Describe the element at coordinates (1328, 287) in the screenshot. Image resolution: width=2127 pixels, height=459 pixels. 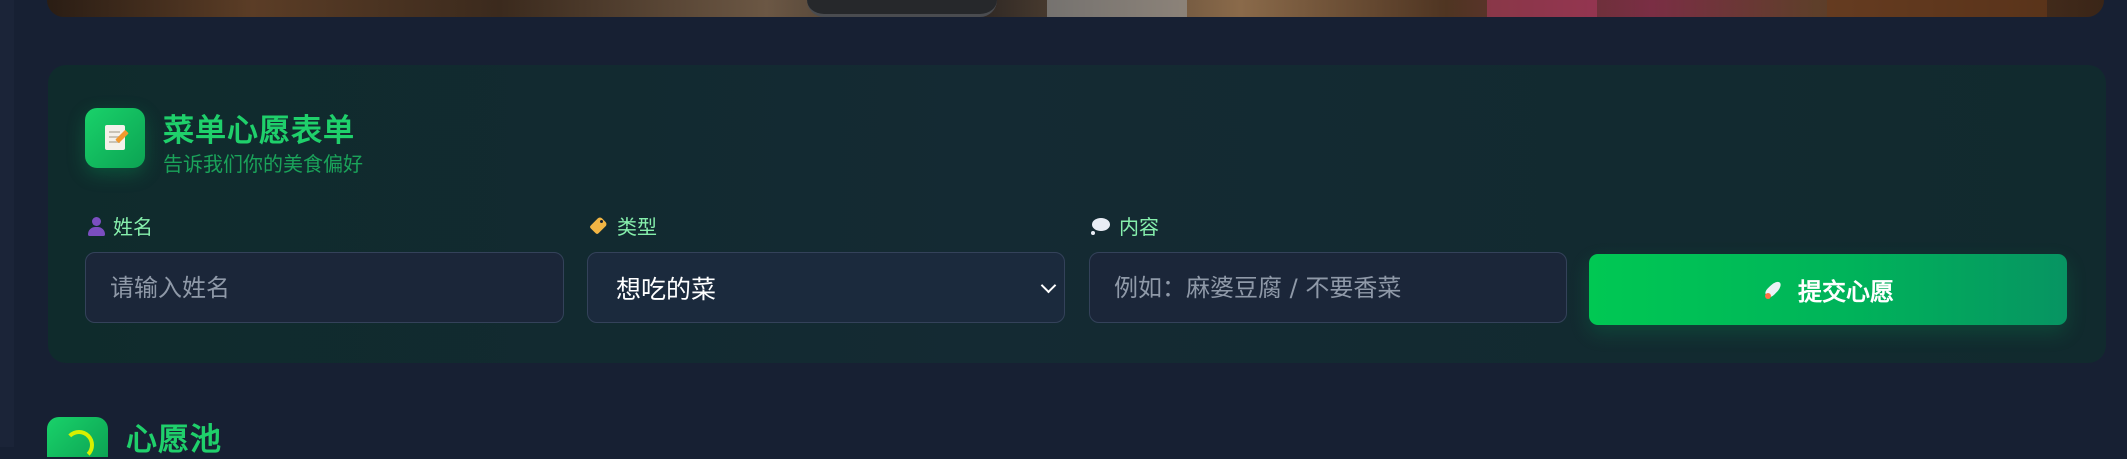
I see `content-input` at that location.